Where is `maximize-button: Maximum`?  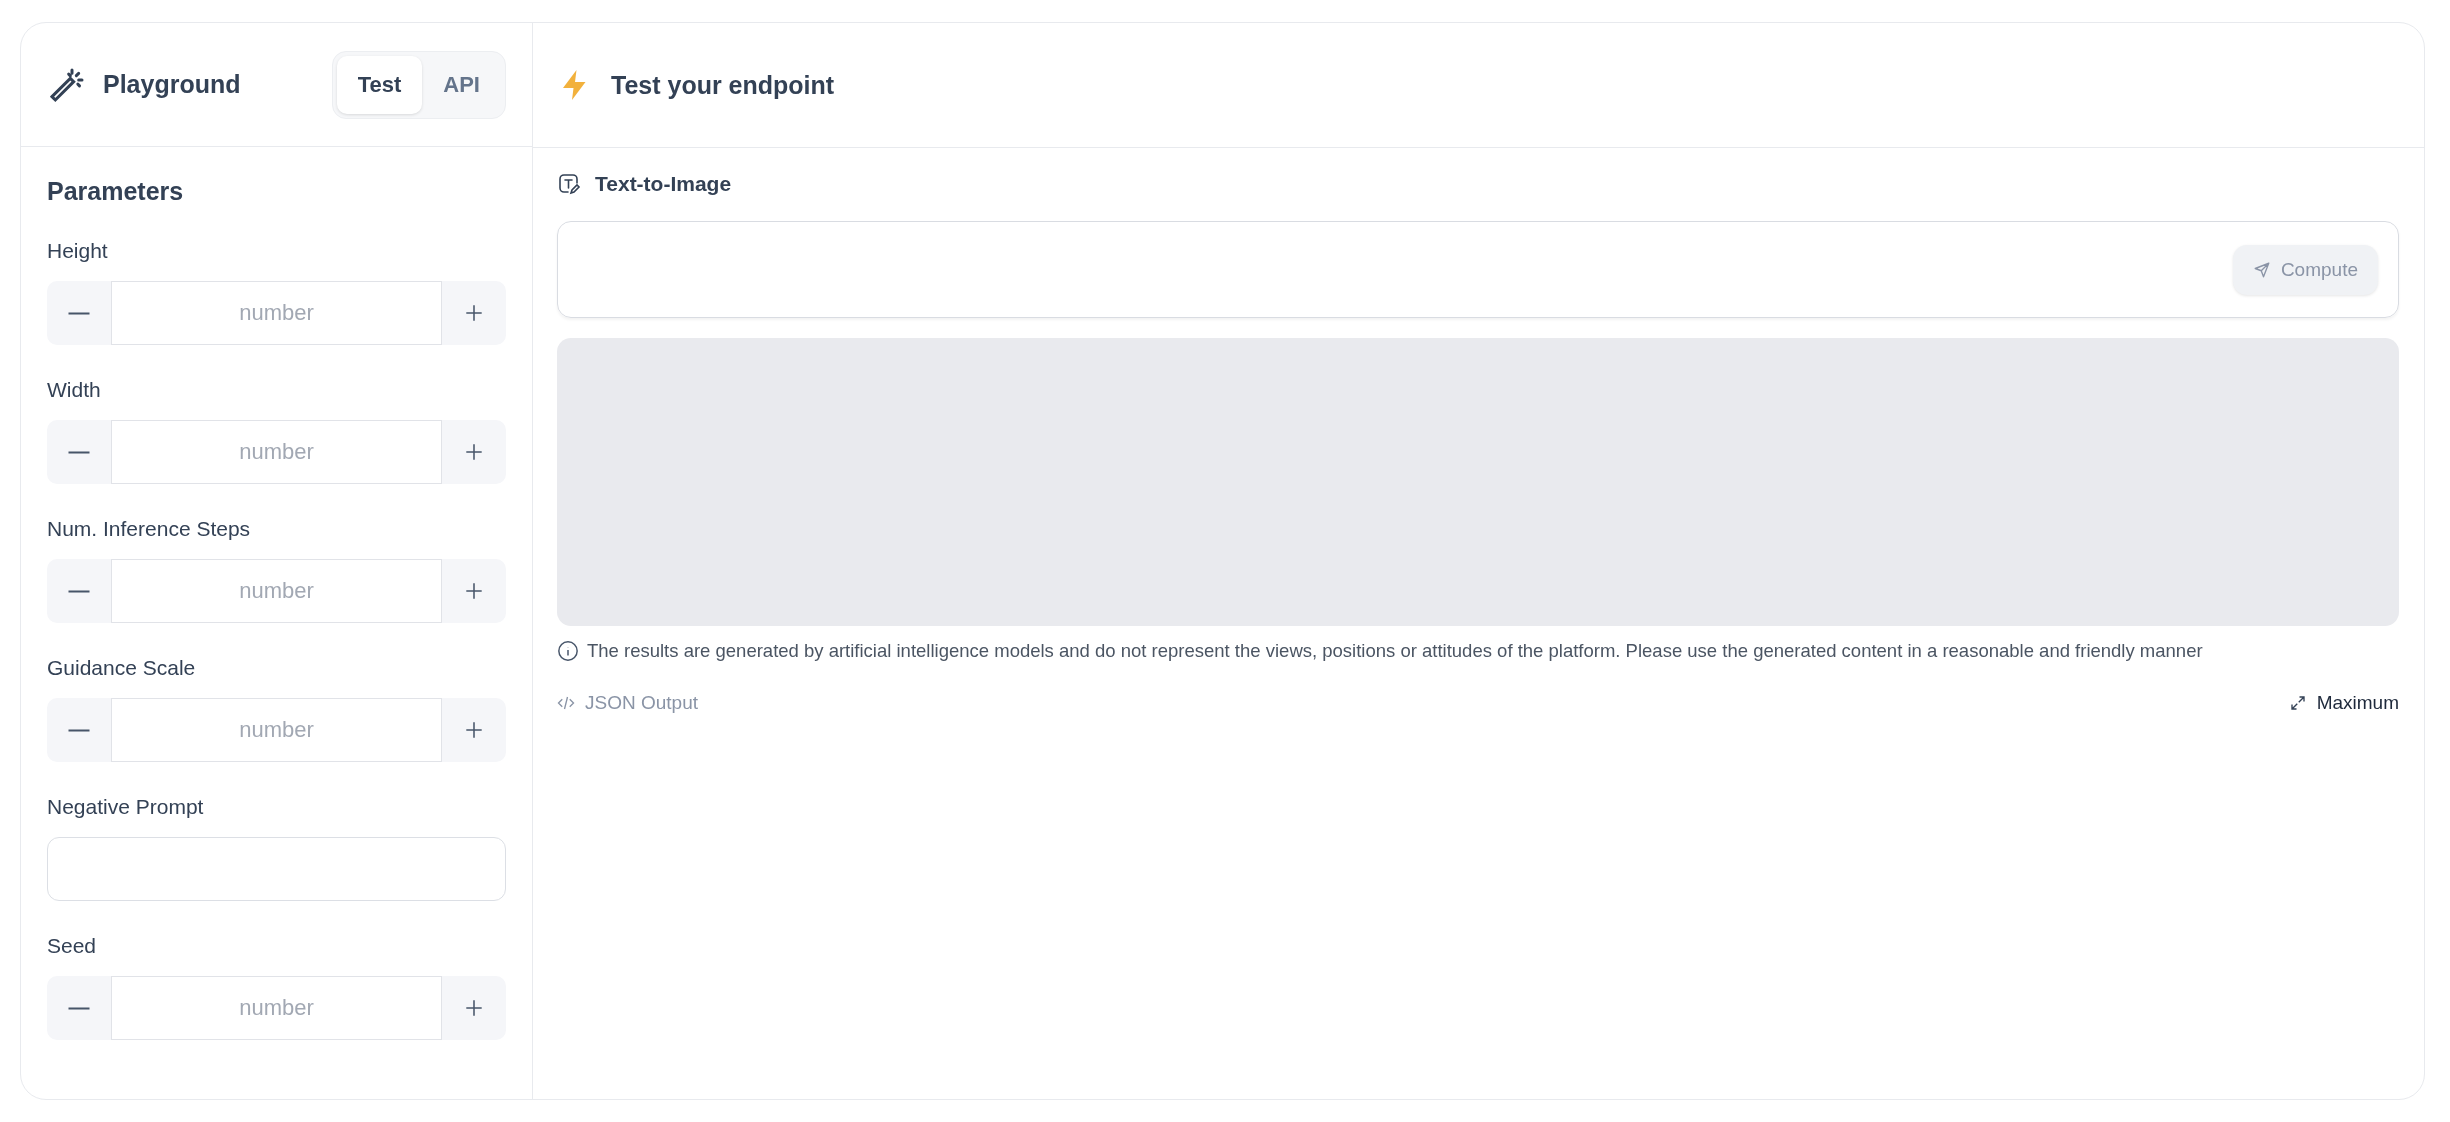 maximize-button: Maximum is located at coordinates (2343, 703).